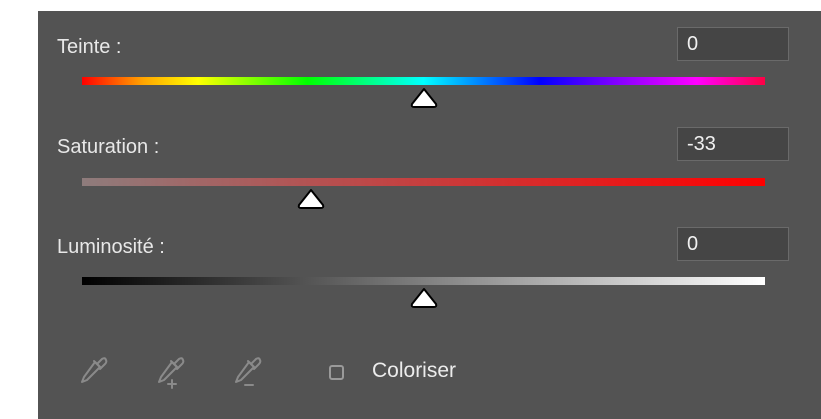  I want to click on hue-slider-thumb, so click(424, 98).